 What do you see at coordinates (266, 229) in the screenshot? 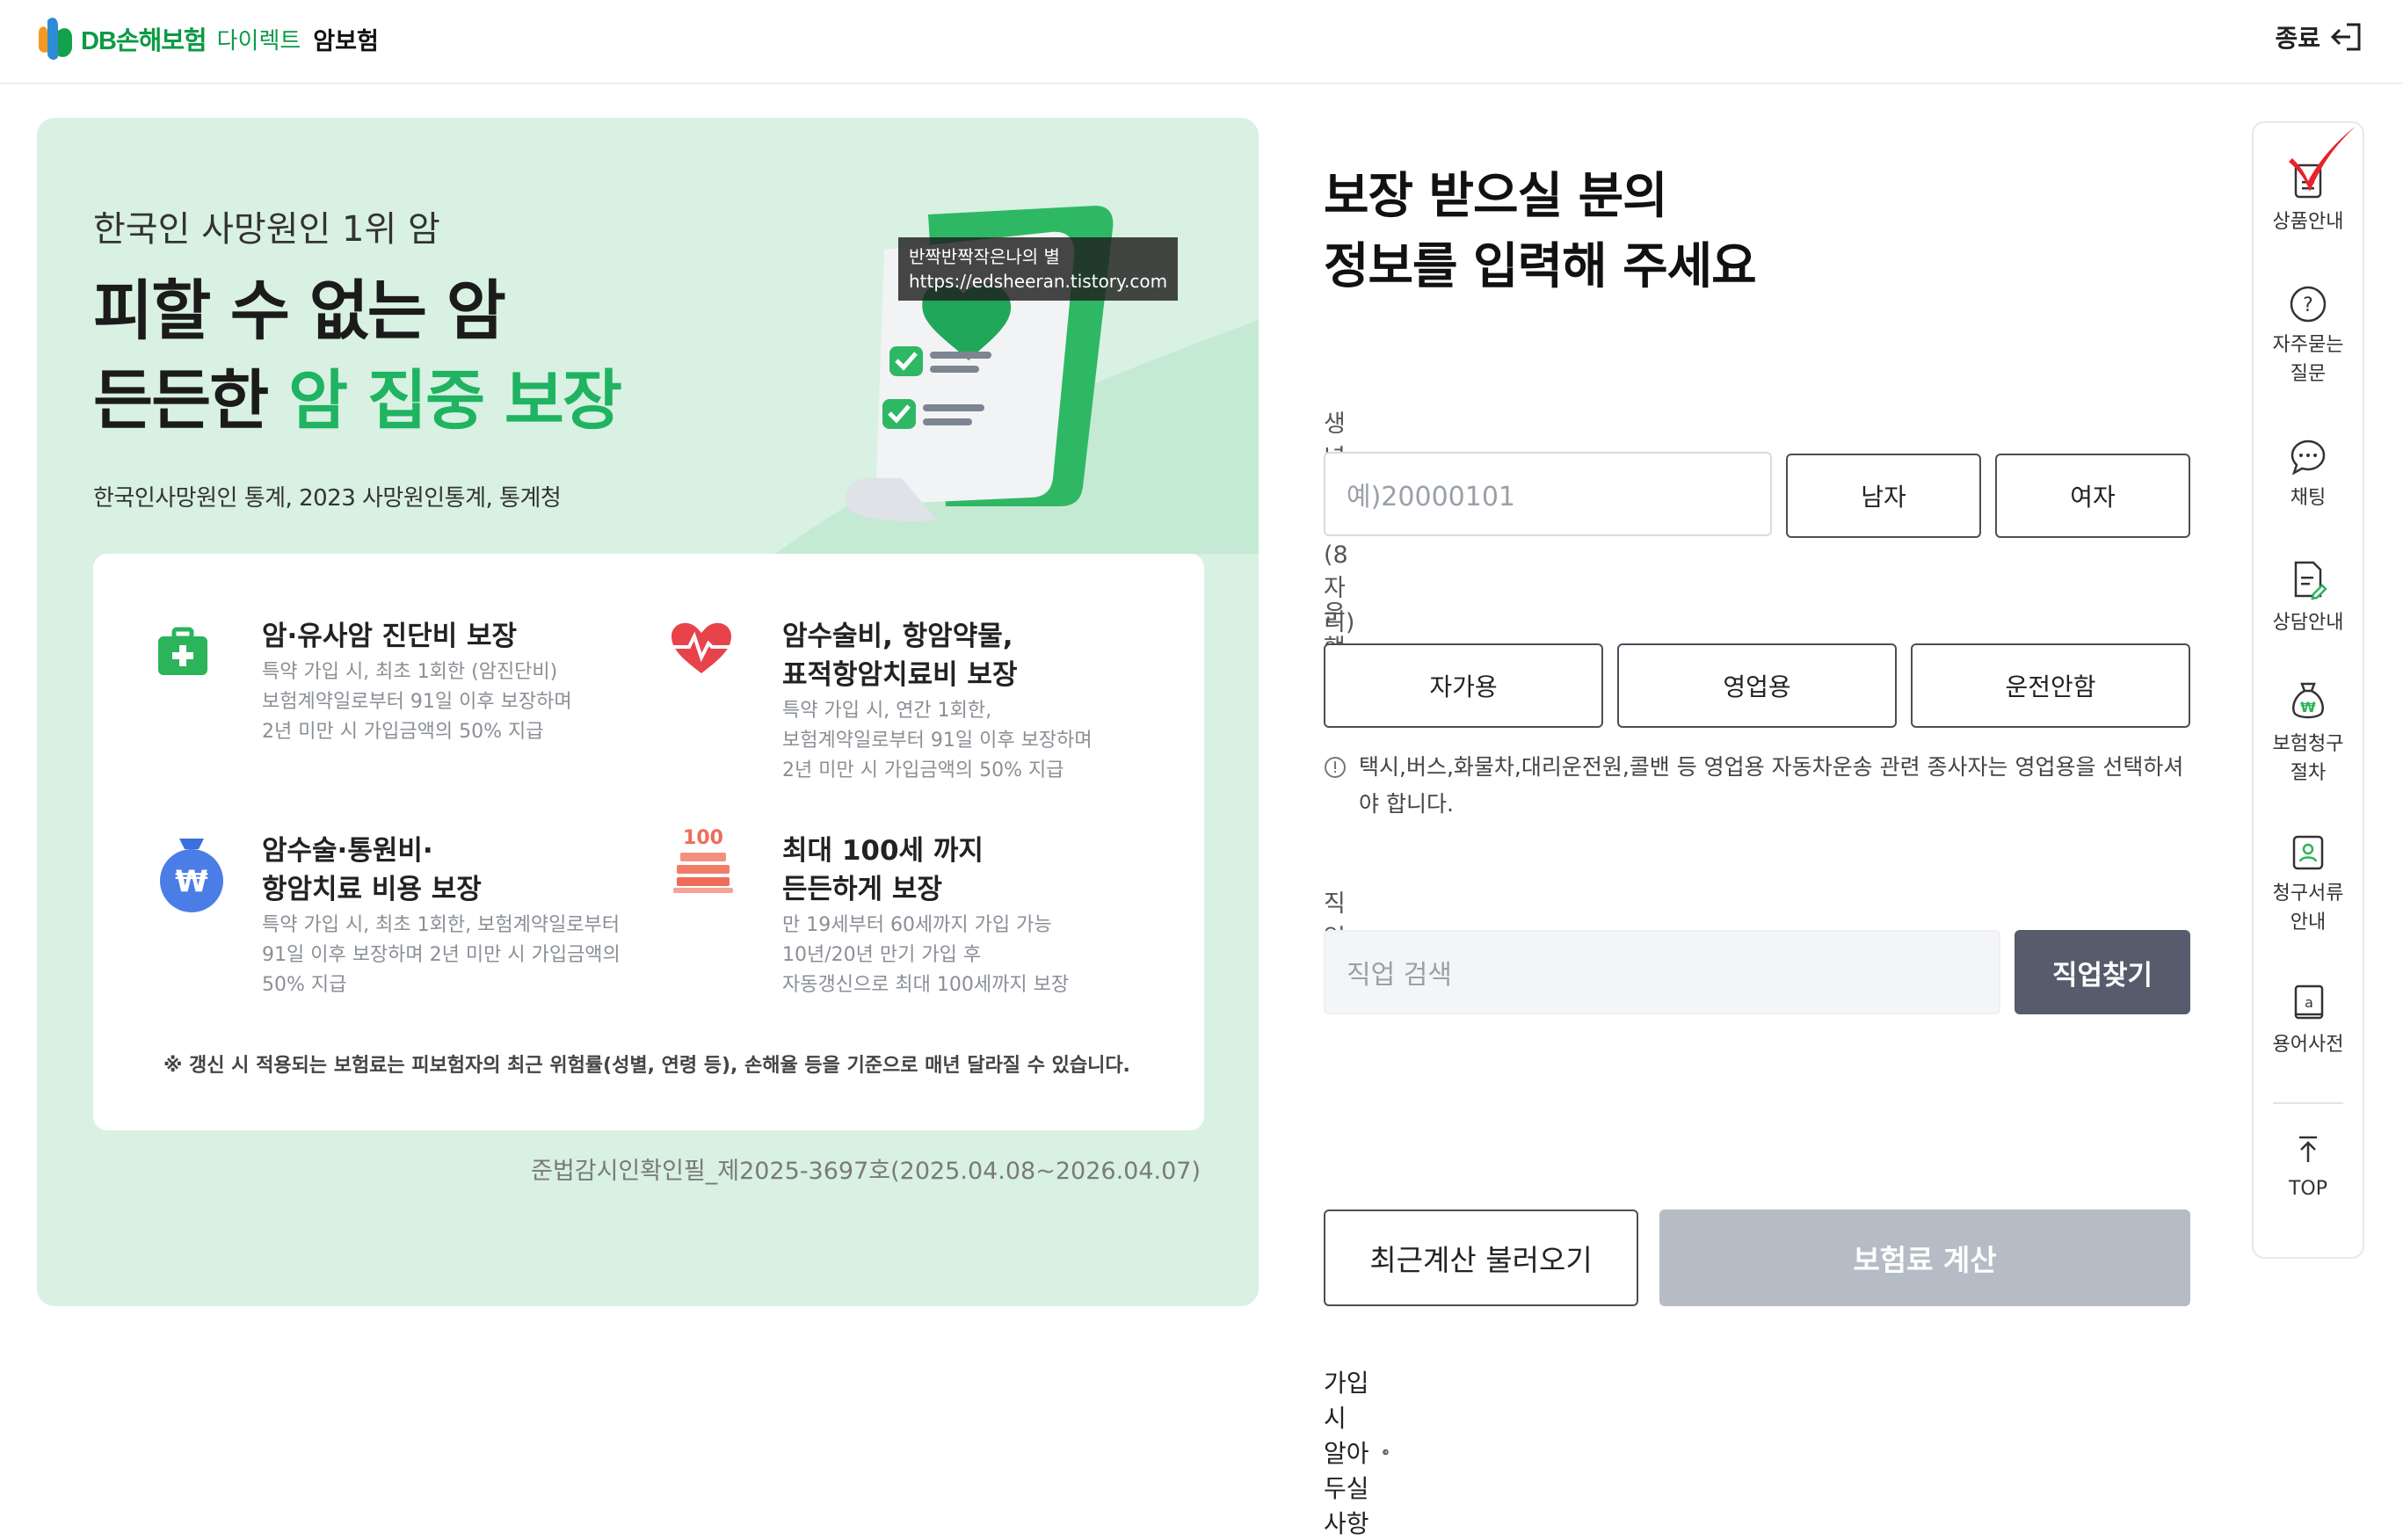
I see `banner-kicker: 한국인 사망원인 1위 암` at bounding box center [266, 229].